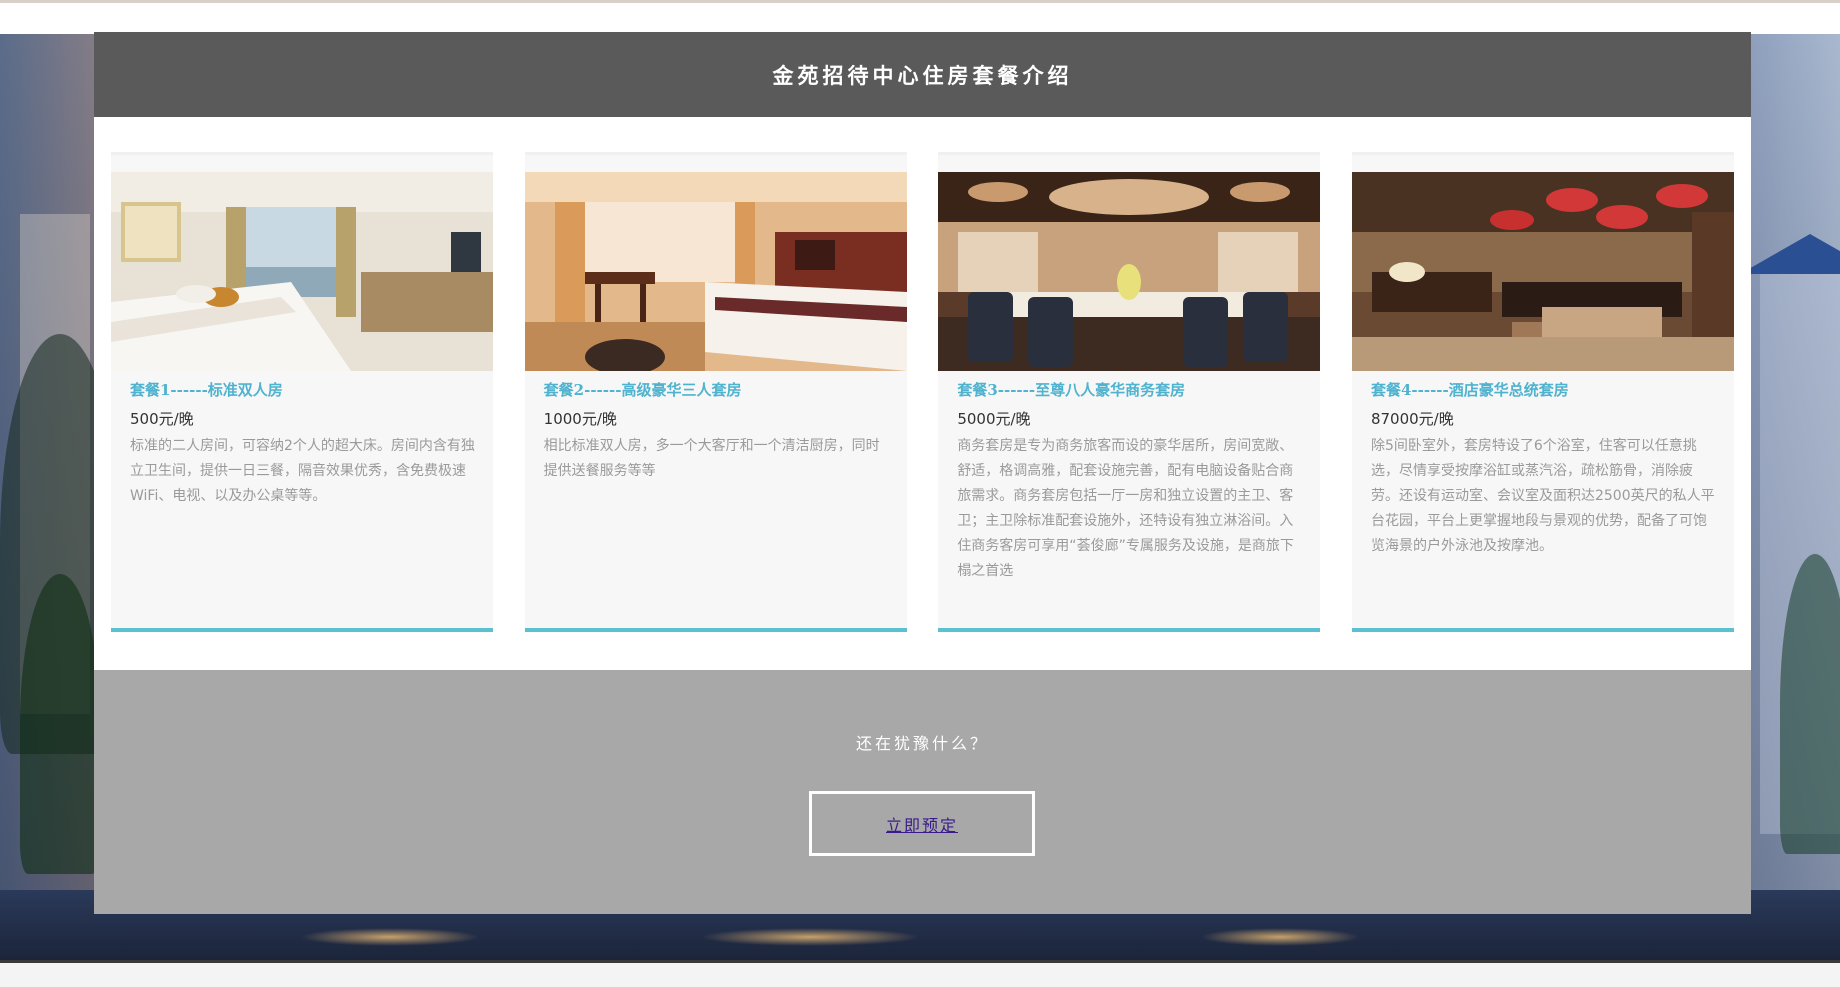  I want to click on book-now-button: 立即预定, so click(922, 823).